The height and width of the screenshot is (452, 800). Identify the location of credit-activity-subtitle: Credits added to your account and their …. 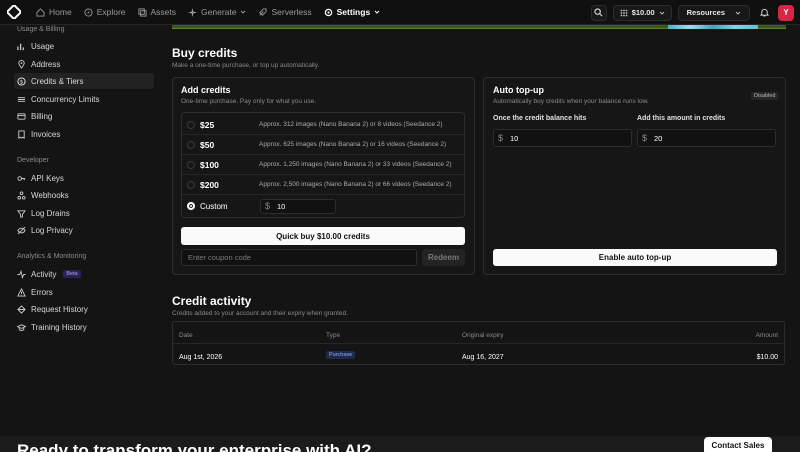
(260, 313).